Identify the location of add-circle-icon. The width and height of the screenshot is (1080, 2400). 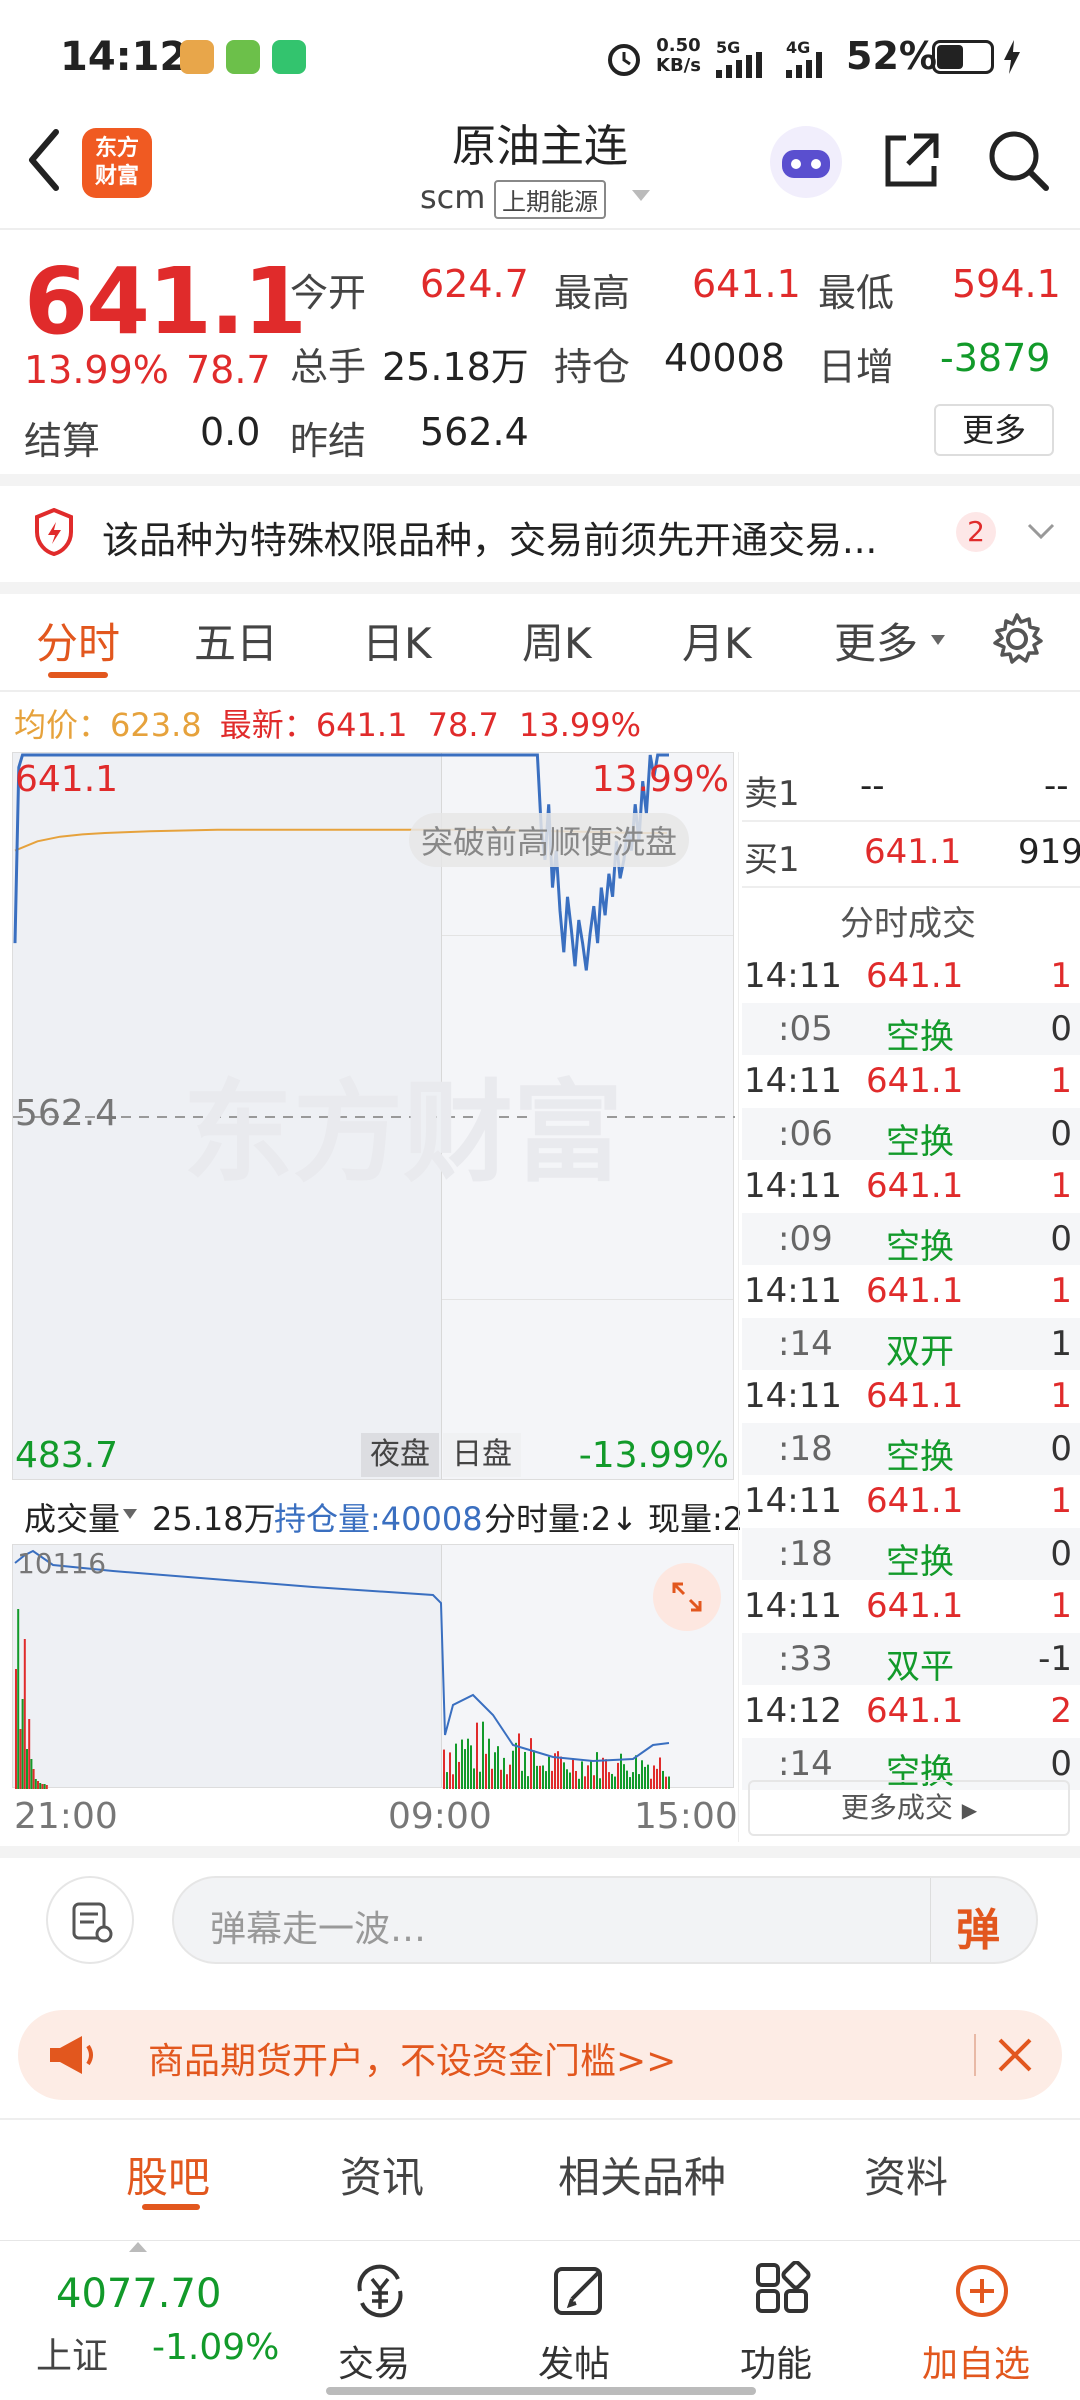
(982, 2291).